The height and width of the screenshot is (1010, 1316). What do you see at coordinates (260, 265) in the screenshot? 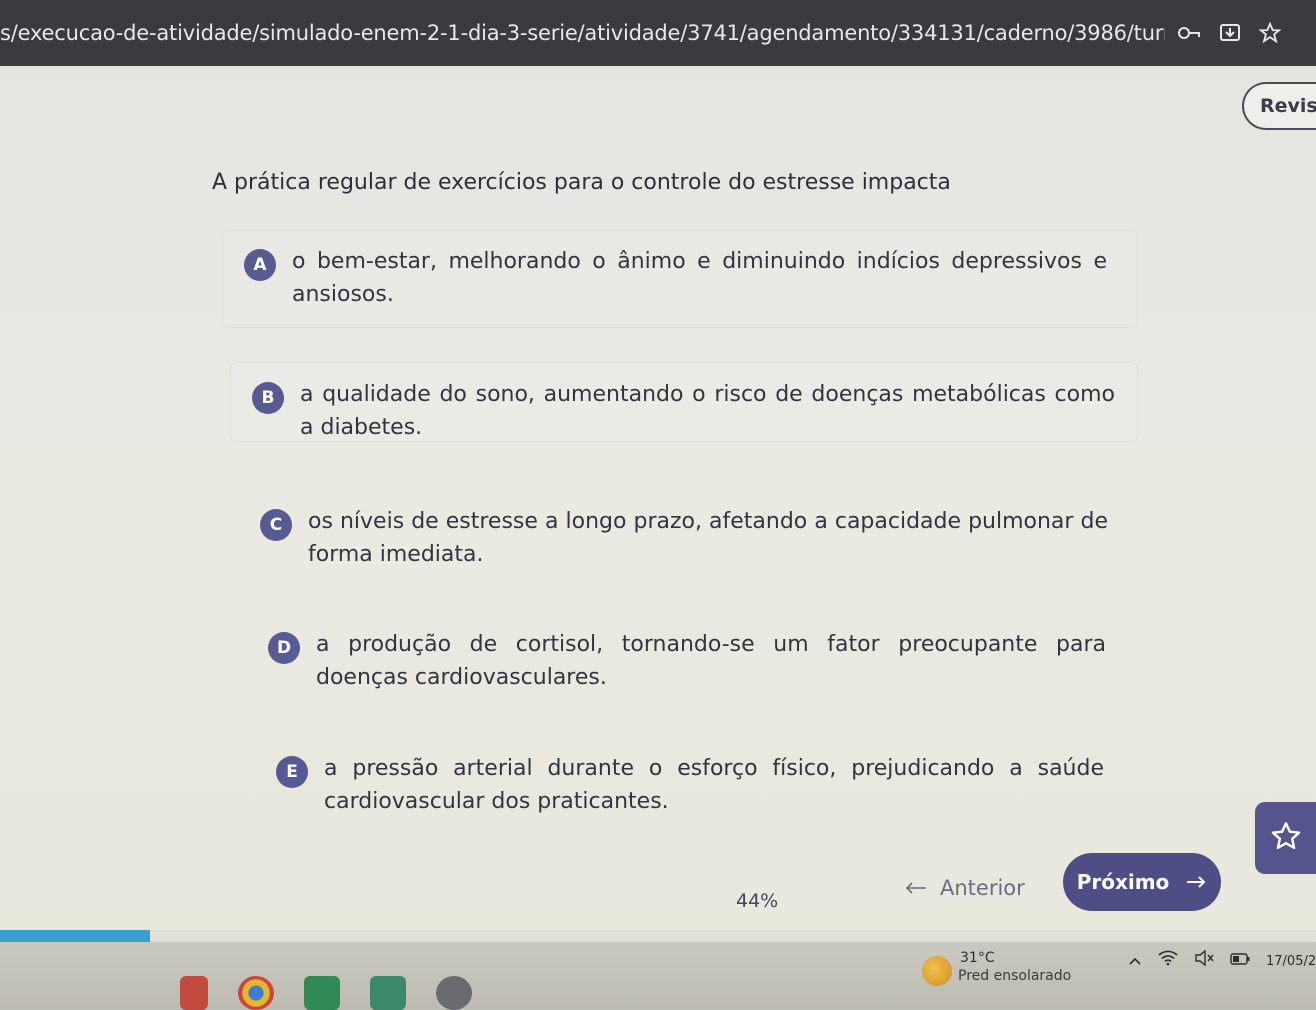
I see `option-letter-badge: A` at bounding box center [260, 265].